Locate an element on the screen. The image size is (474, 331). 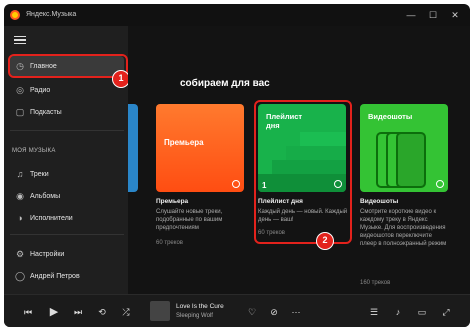
cover-premiere: Премьера is located at coordinates (200, 148).